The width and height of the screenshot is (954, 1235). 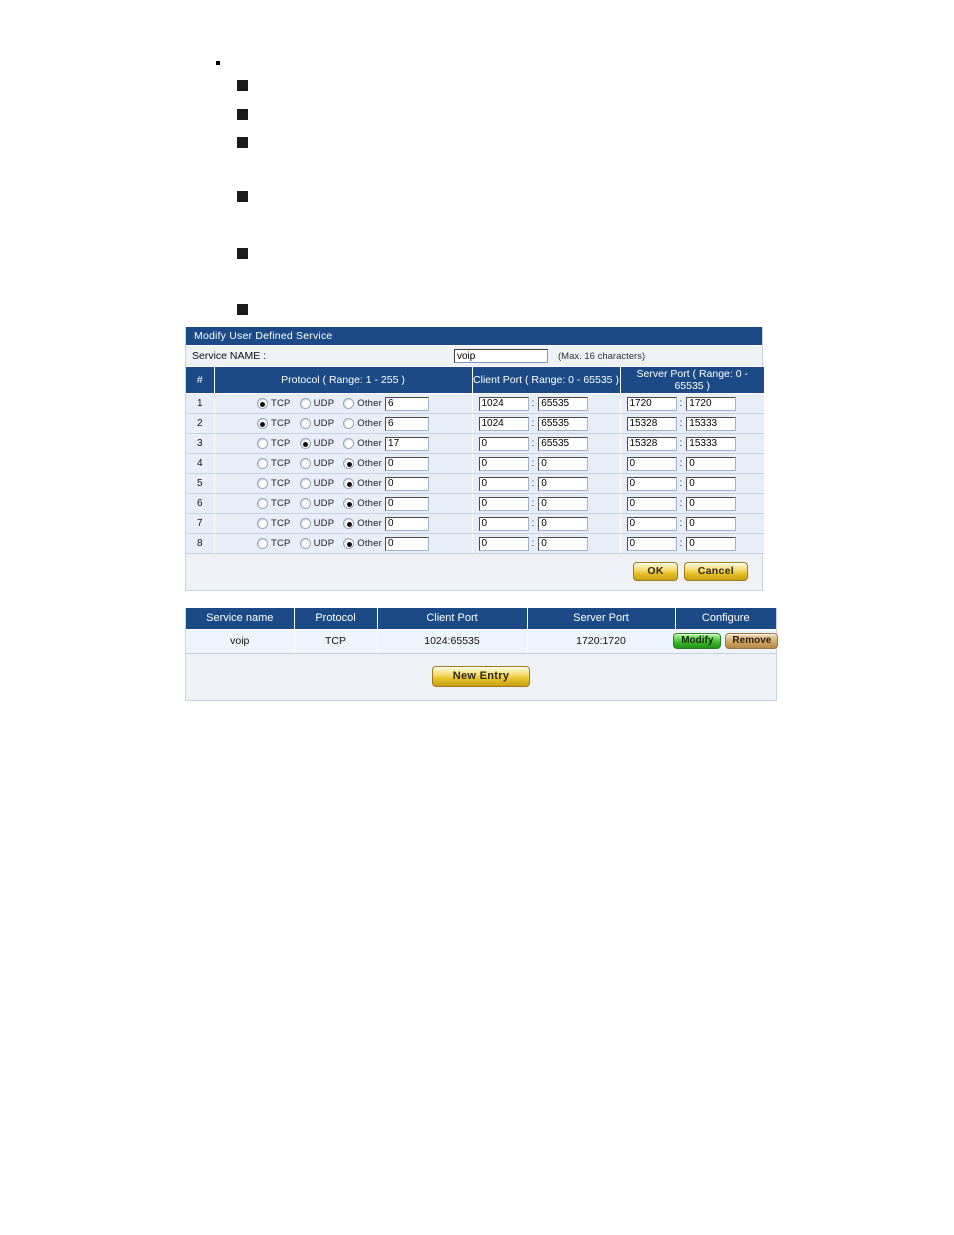 What do you see at coordinates (200, 523) in the screenshot?
I see `row-index: 7` at bounding box center [200, 523].